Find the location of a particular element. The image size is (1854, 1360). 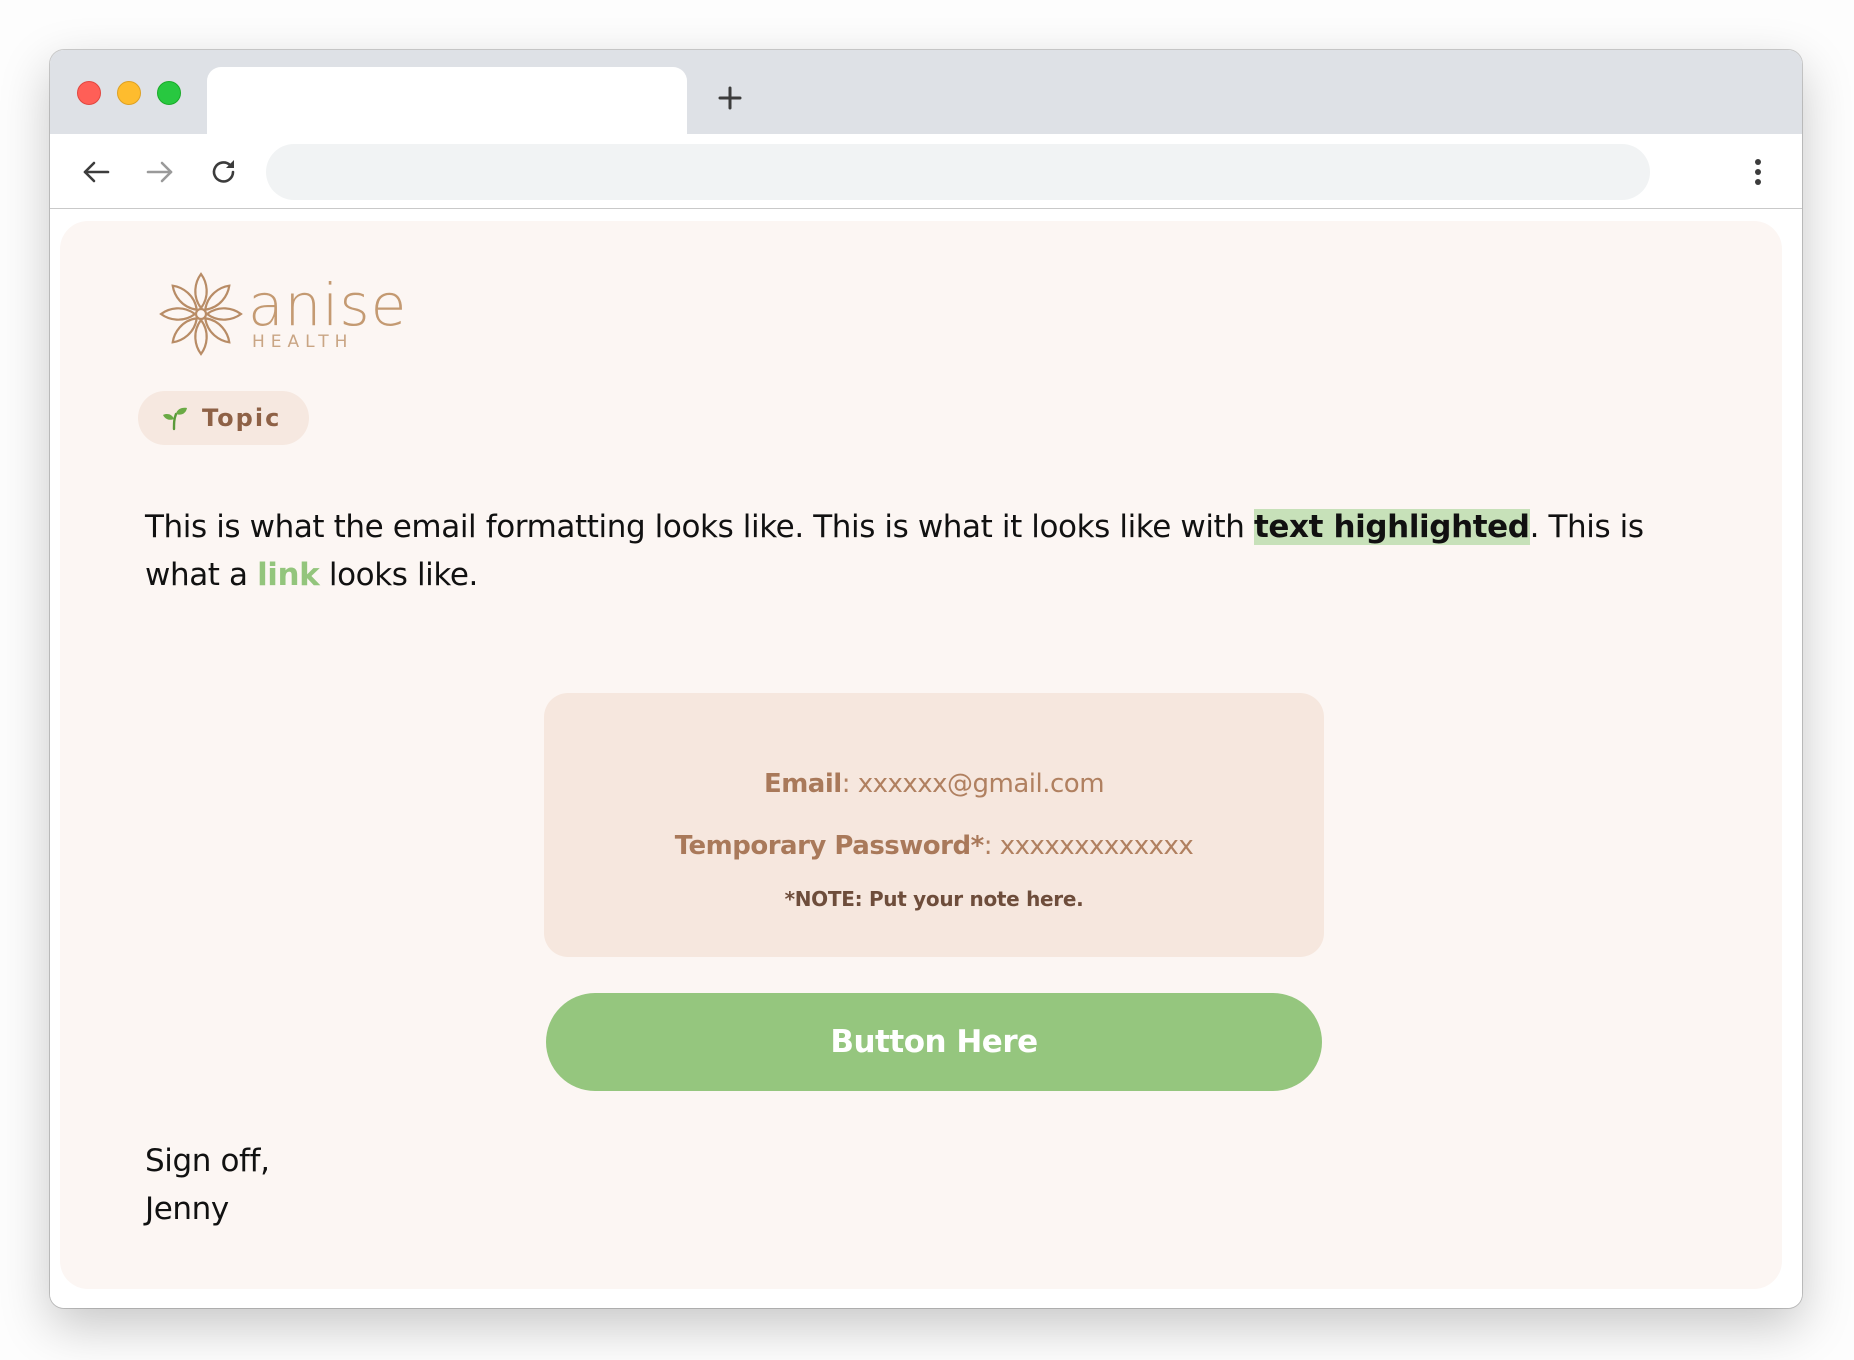

signoff: Sign off, Jenny is located at coordinates (207, 1185).